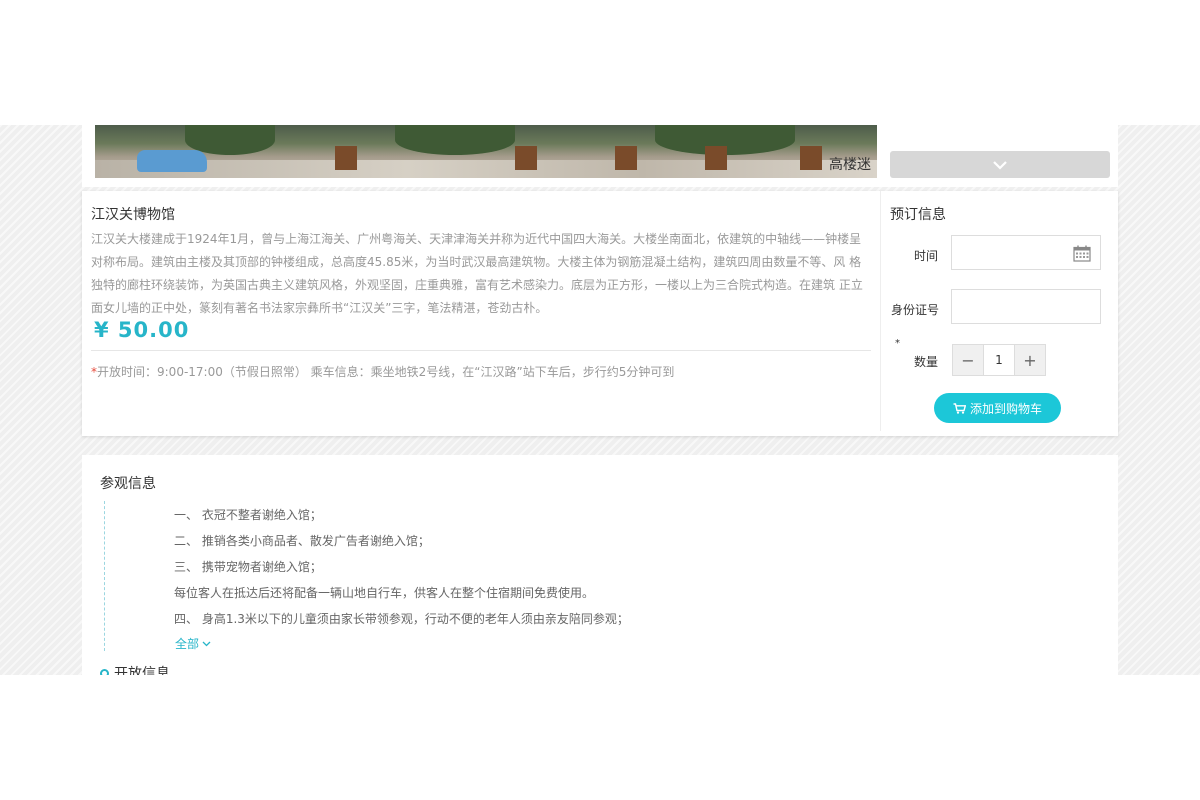  Describe the element at coordinates (897, 343) in the screenshot. I see `qty-required-mark: *` at that location.